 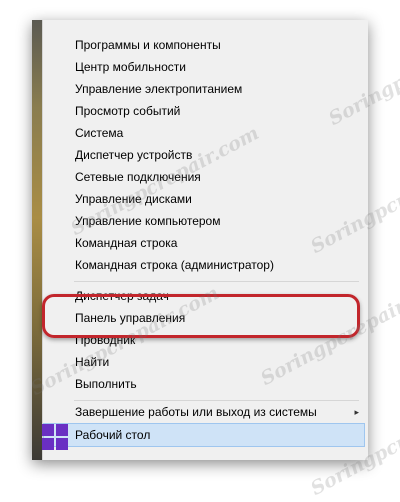 I want to click on menu-item-search: Найти, so click(x=206, y=362).